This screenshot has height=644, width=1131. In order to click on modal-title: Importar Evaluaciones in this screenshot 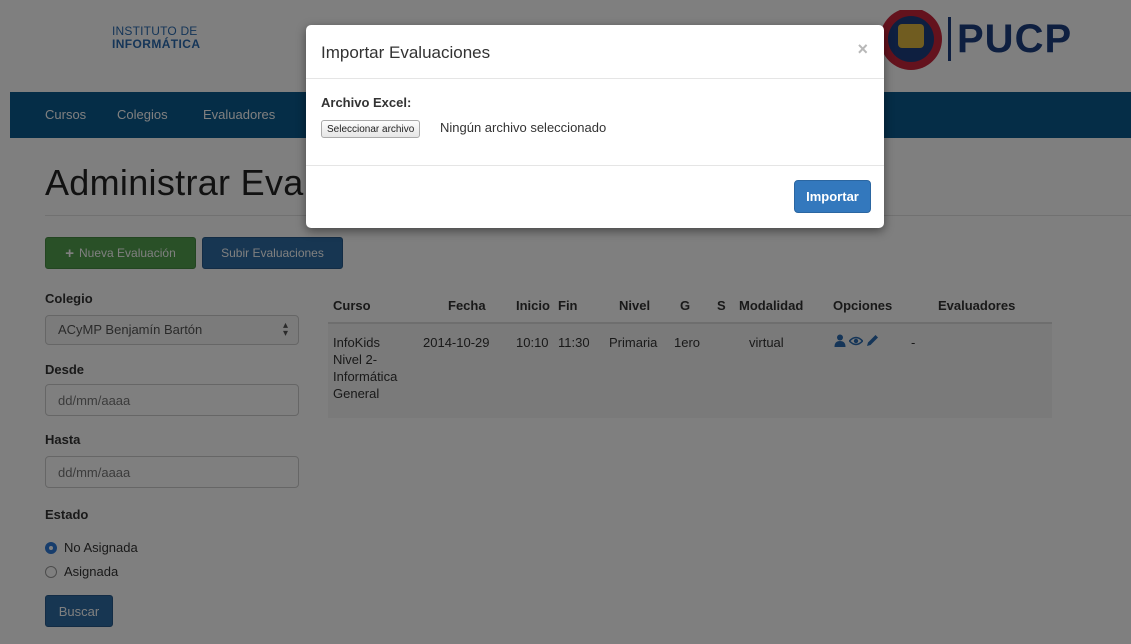, I will do `click(406, 52)`.